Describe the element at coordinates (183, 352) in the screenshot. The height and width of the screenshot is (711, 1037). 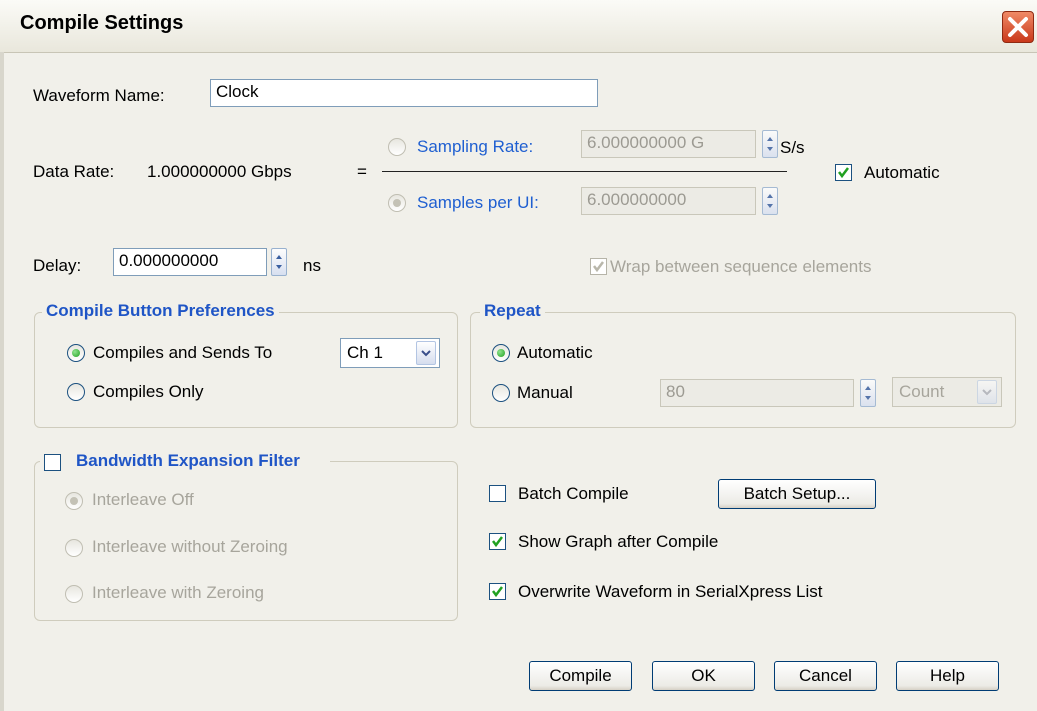
I see `compiles-and-sends-label: Compiles and Sends To` at that location.